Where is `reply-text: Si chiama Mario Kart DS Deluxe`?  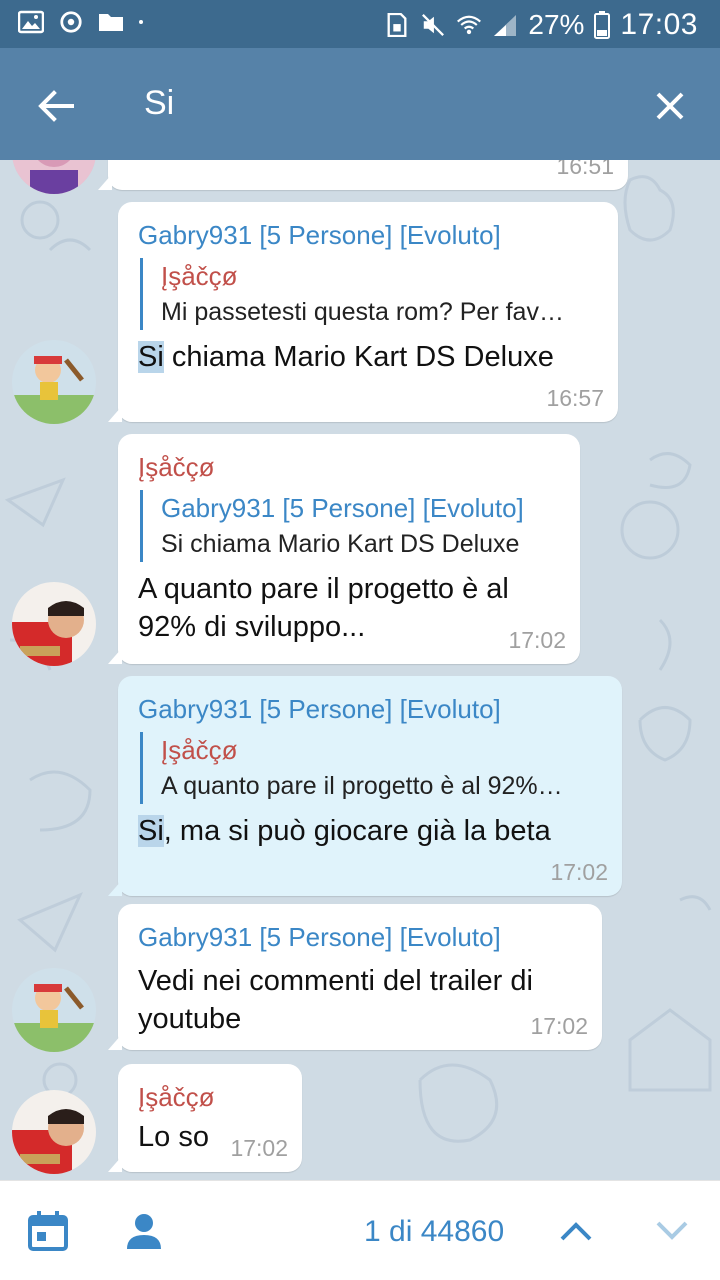
reply-text: Si chiama Mario Kart DS Deluxe is located at coordinates (340, 544).